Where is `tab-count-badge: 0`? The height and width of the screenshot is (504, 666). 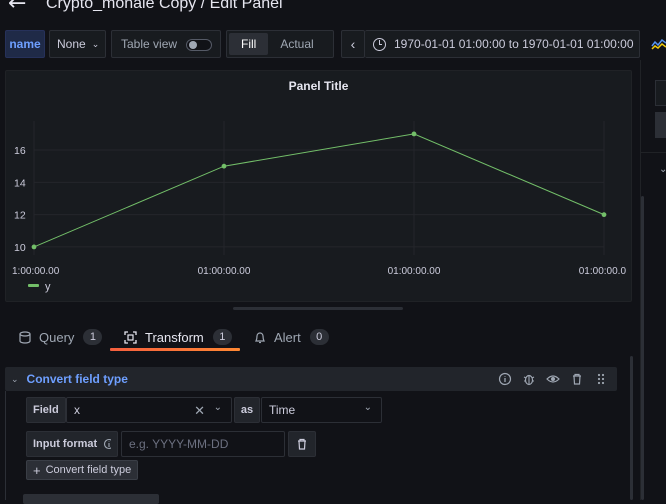 tab-count-badge: 0 is located at coordinates (319, 337).